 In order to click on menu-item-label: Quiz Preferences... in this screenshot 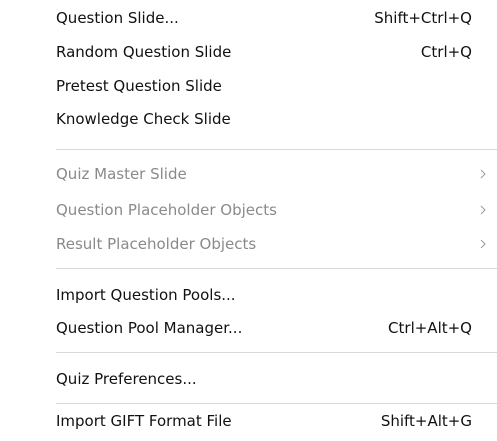, I will do `click(126, 379)`.